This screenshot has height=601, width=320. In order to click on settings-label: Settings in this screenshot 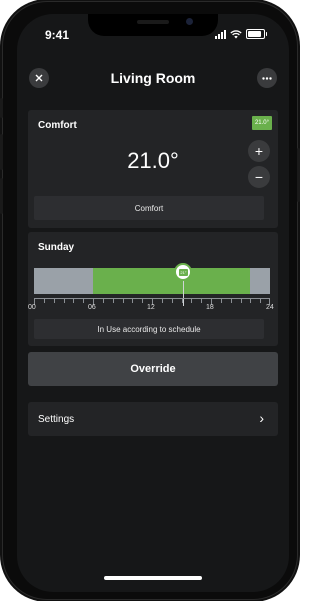, I will do `click(56, 419)`.